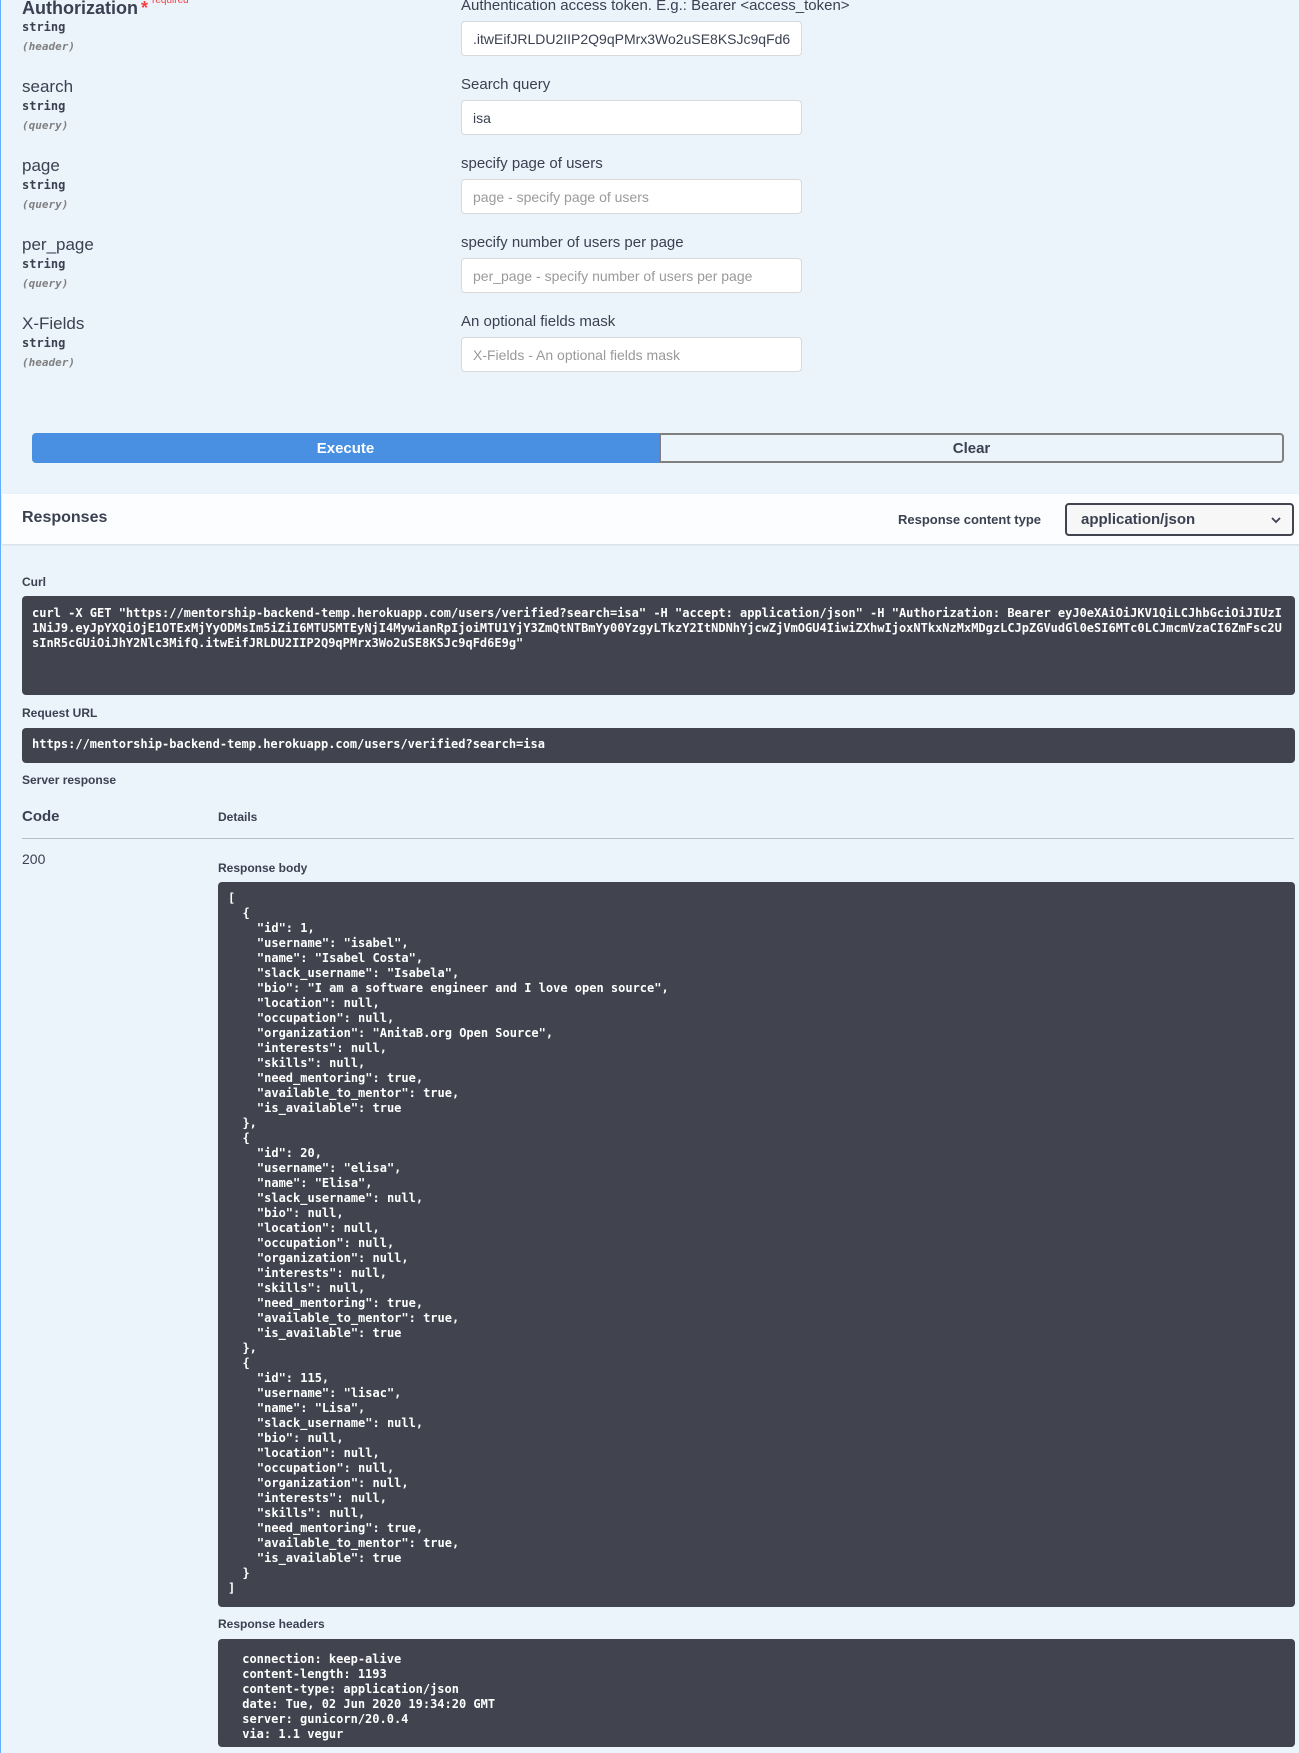 This screenshot has width=1299, height=1753. What do you see at coordinates (631, 196) in the screenshot?
I see `page-input` at bounding box center [631, 196].